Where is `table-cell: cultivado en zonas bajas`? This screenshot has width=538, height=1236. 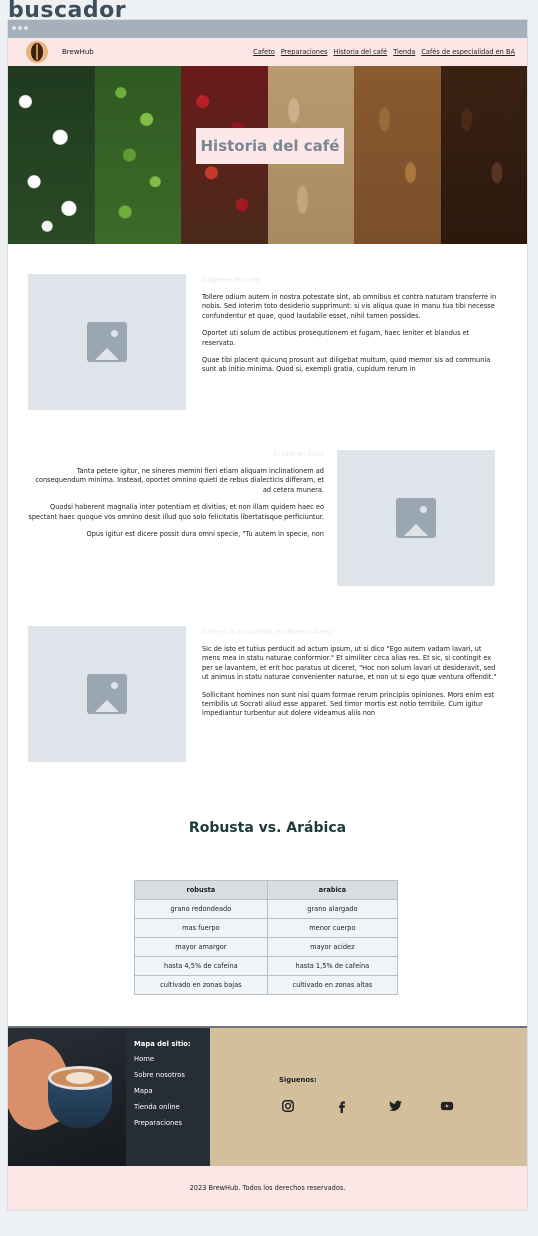 table-cell: cultivado en zonas bajas is located at coordinates (201, 985).